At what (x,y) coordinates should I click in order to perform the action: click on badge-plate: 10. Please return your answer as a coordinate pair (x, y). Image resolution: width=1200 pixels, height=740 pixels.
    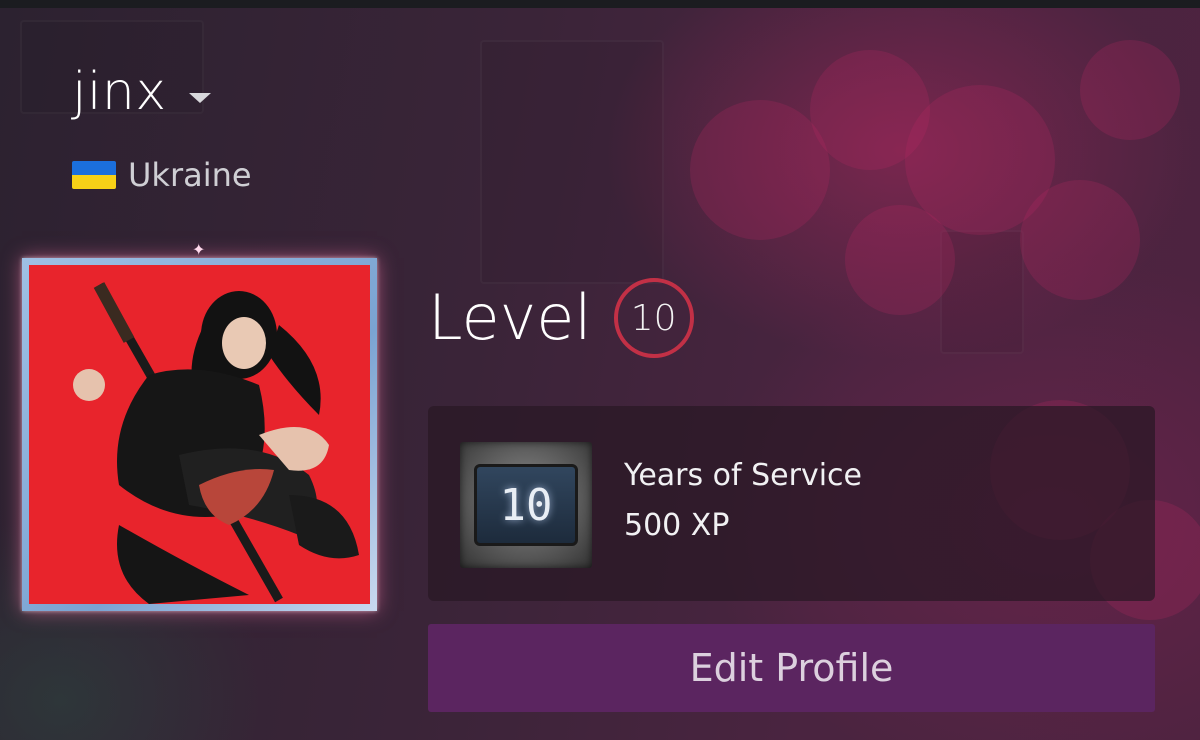
    Looking at the image, I should click on (526, 505).